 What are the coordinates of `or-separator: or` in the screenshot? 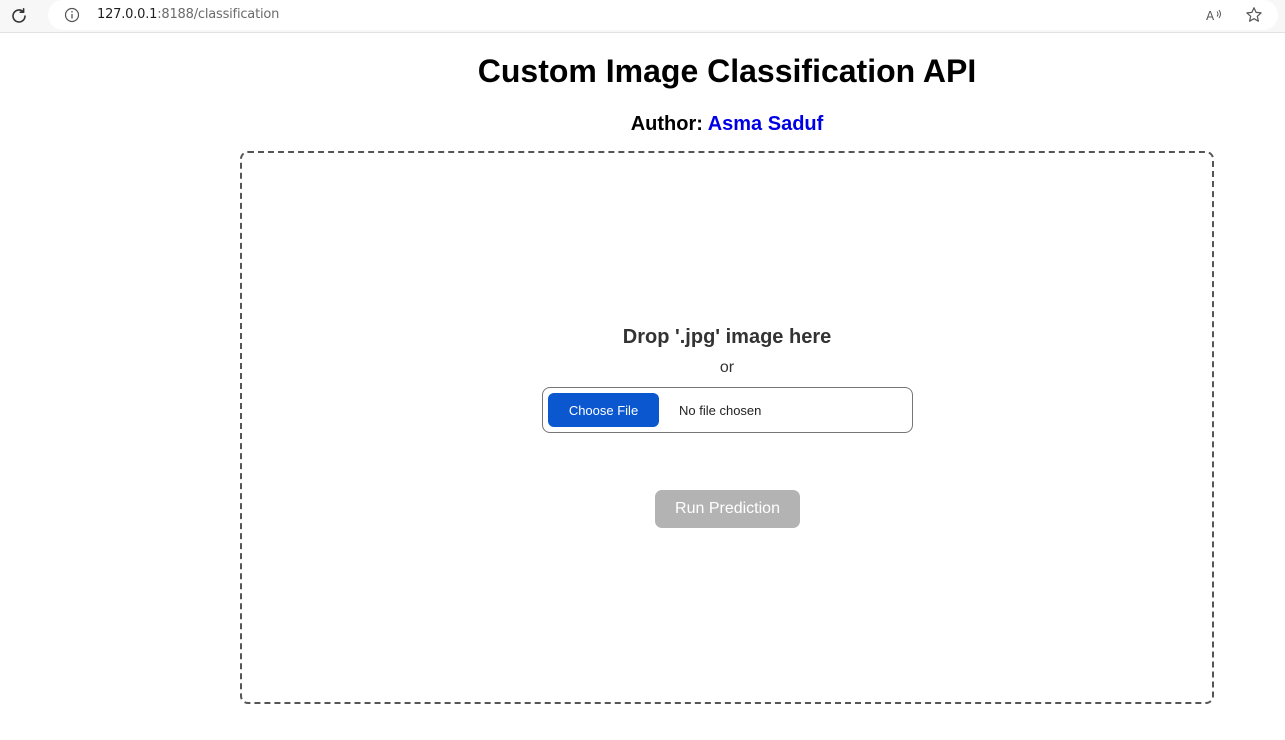 It's located at (727, 367).